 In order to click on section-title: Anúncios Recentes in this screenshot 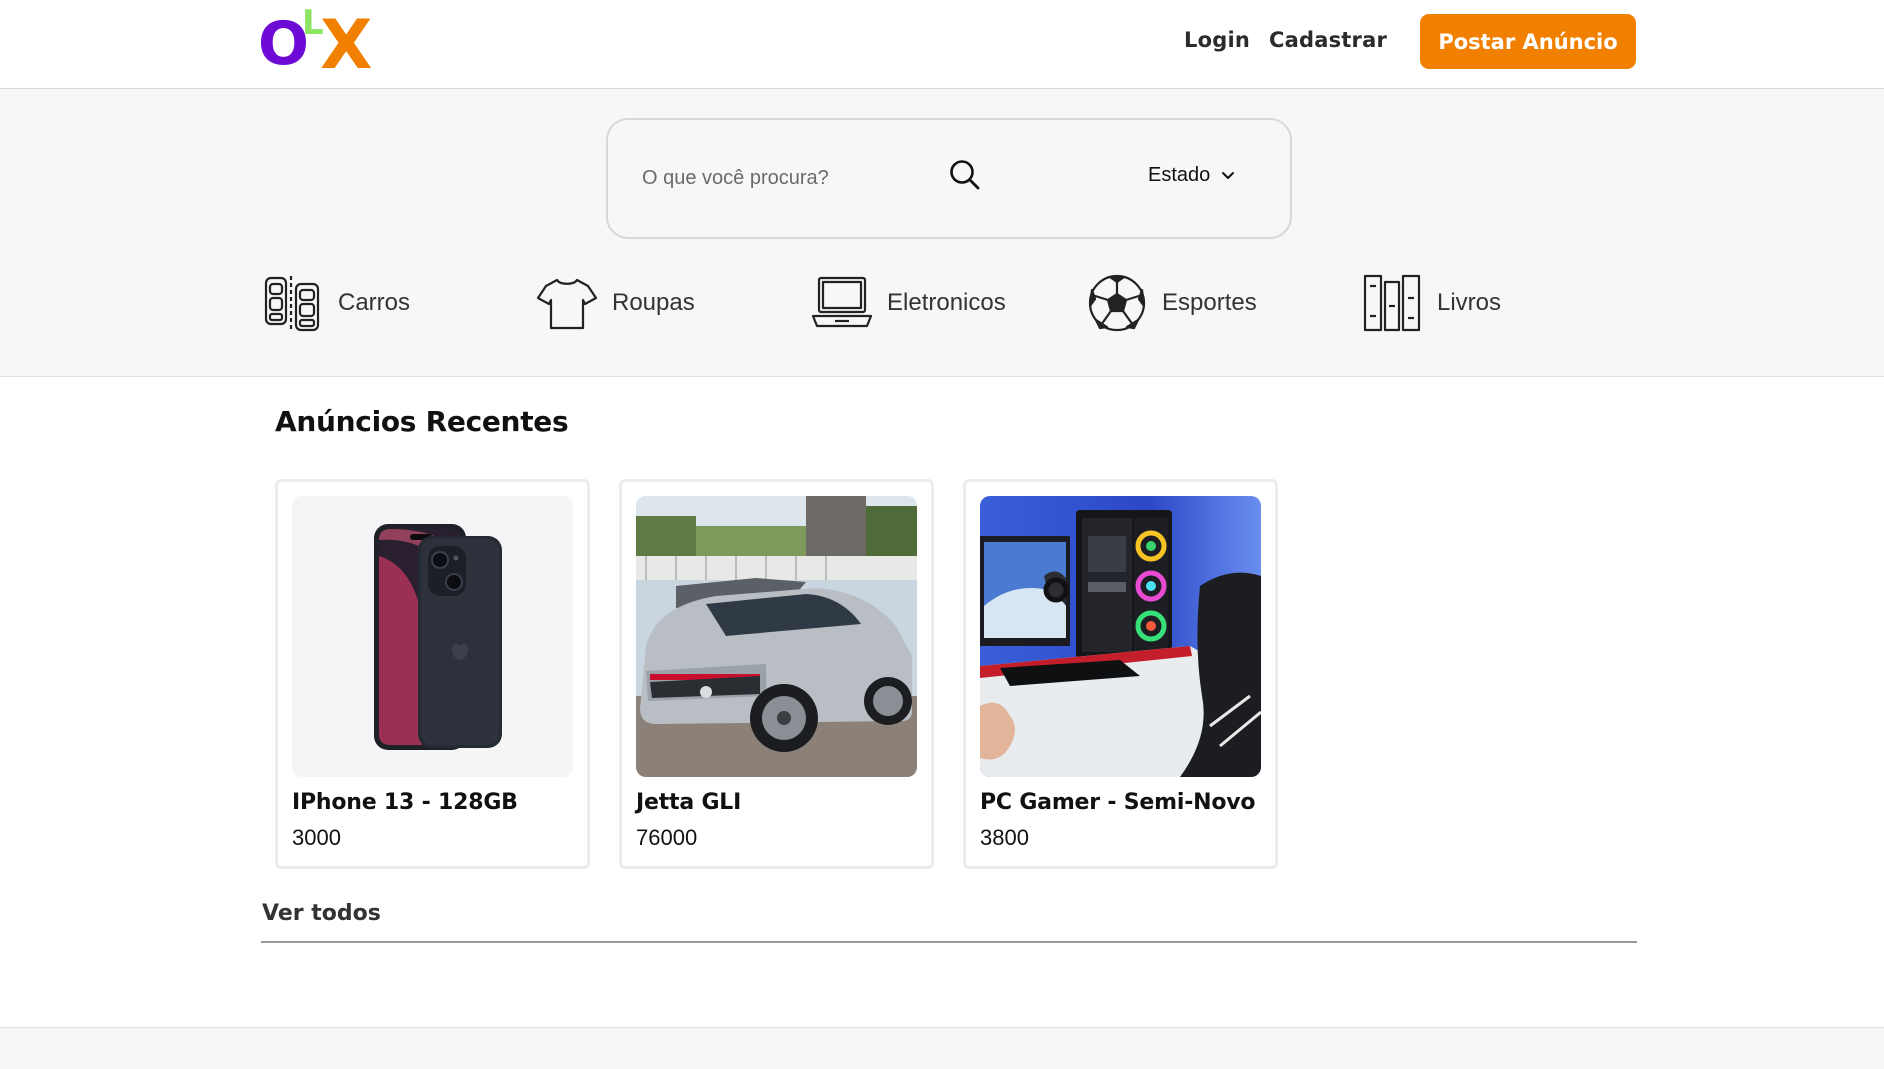, I will do `click(422, 421)`.